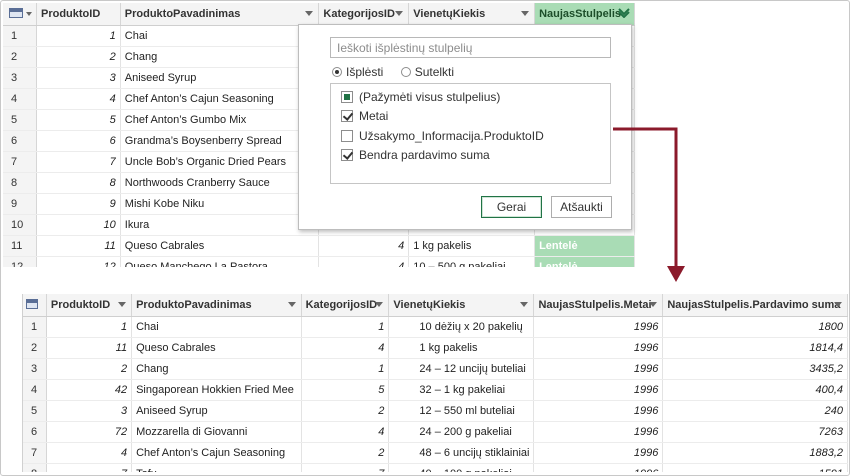 The width and height of the screenshot is (850, 476). What do you see at coordinates (20, 261) in the screenshot?
I see `row-number: 12` at bounding box center [20, 261].